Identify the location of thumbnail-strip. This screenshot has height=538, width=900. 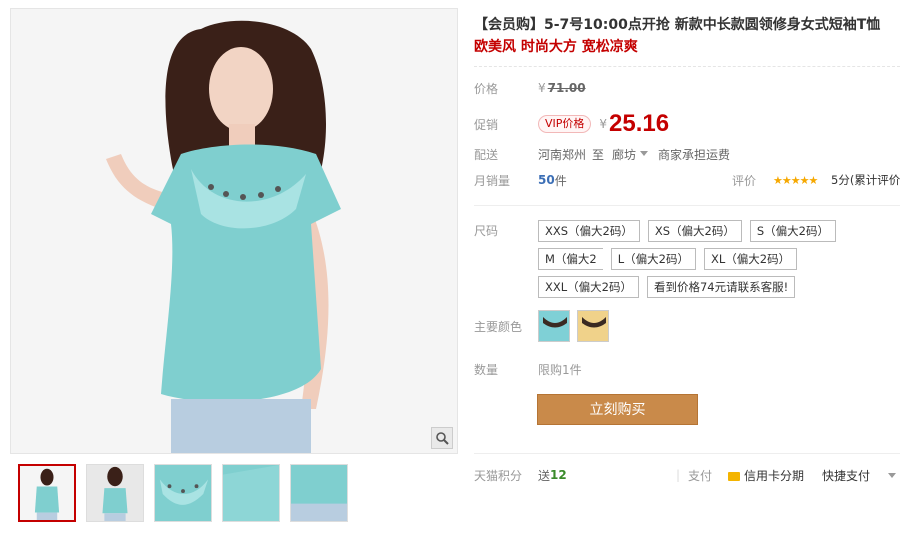
(234, 496).